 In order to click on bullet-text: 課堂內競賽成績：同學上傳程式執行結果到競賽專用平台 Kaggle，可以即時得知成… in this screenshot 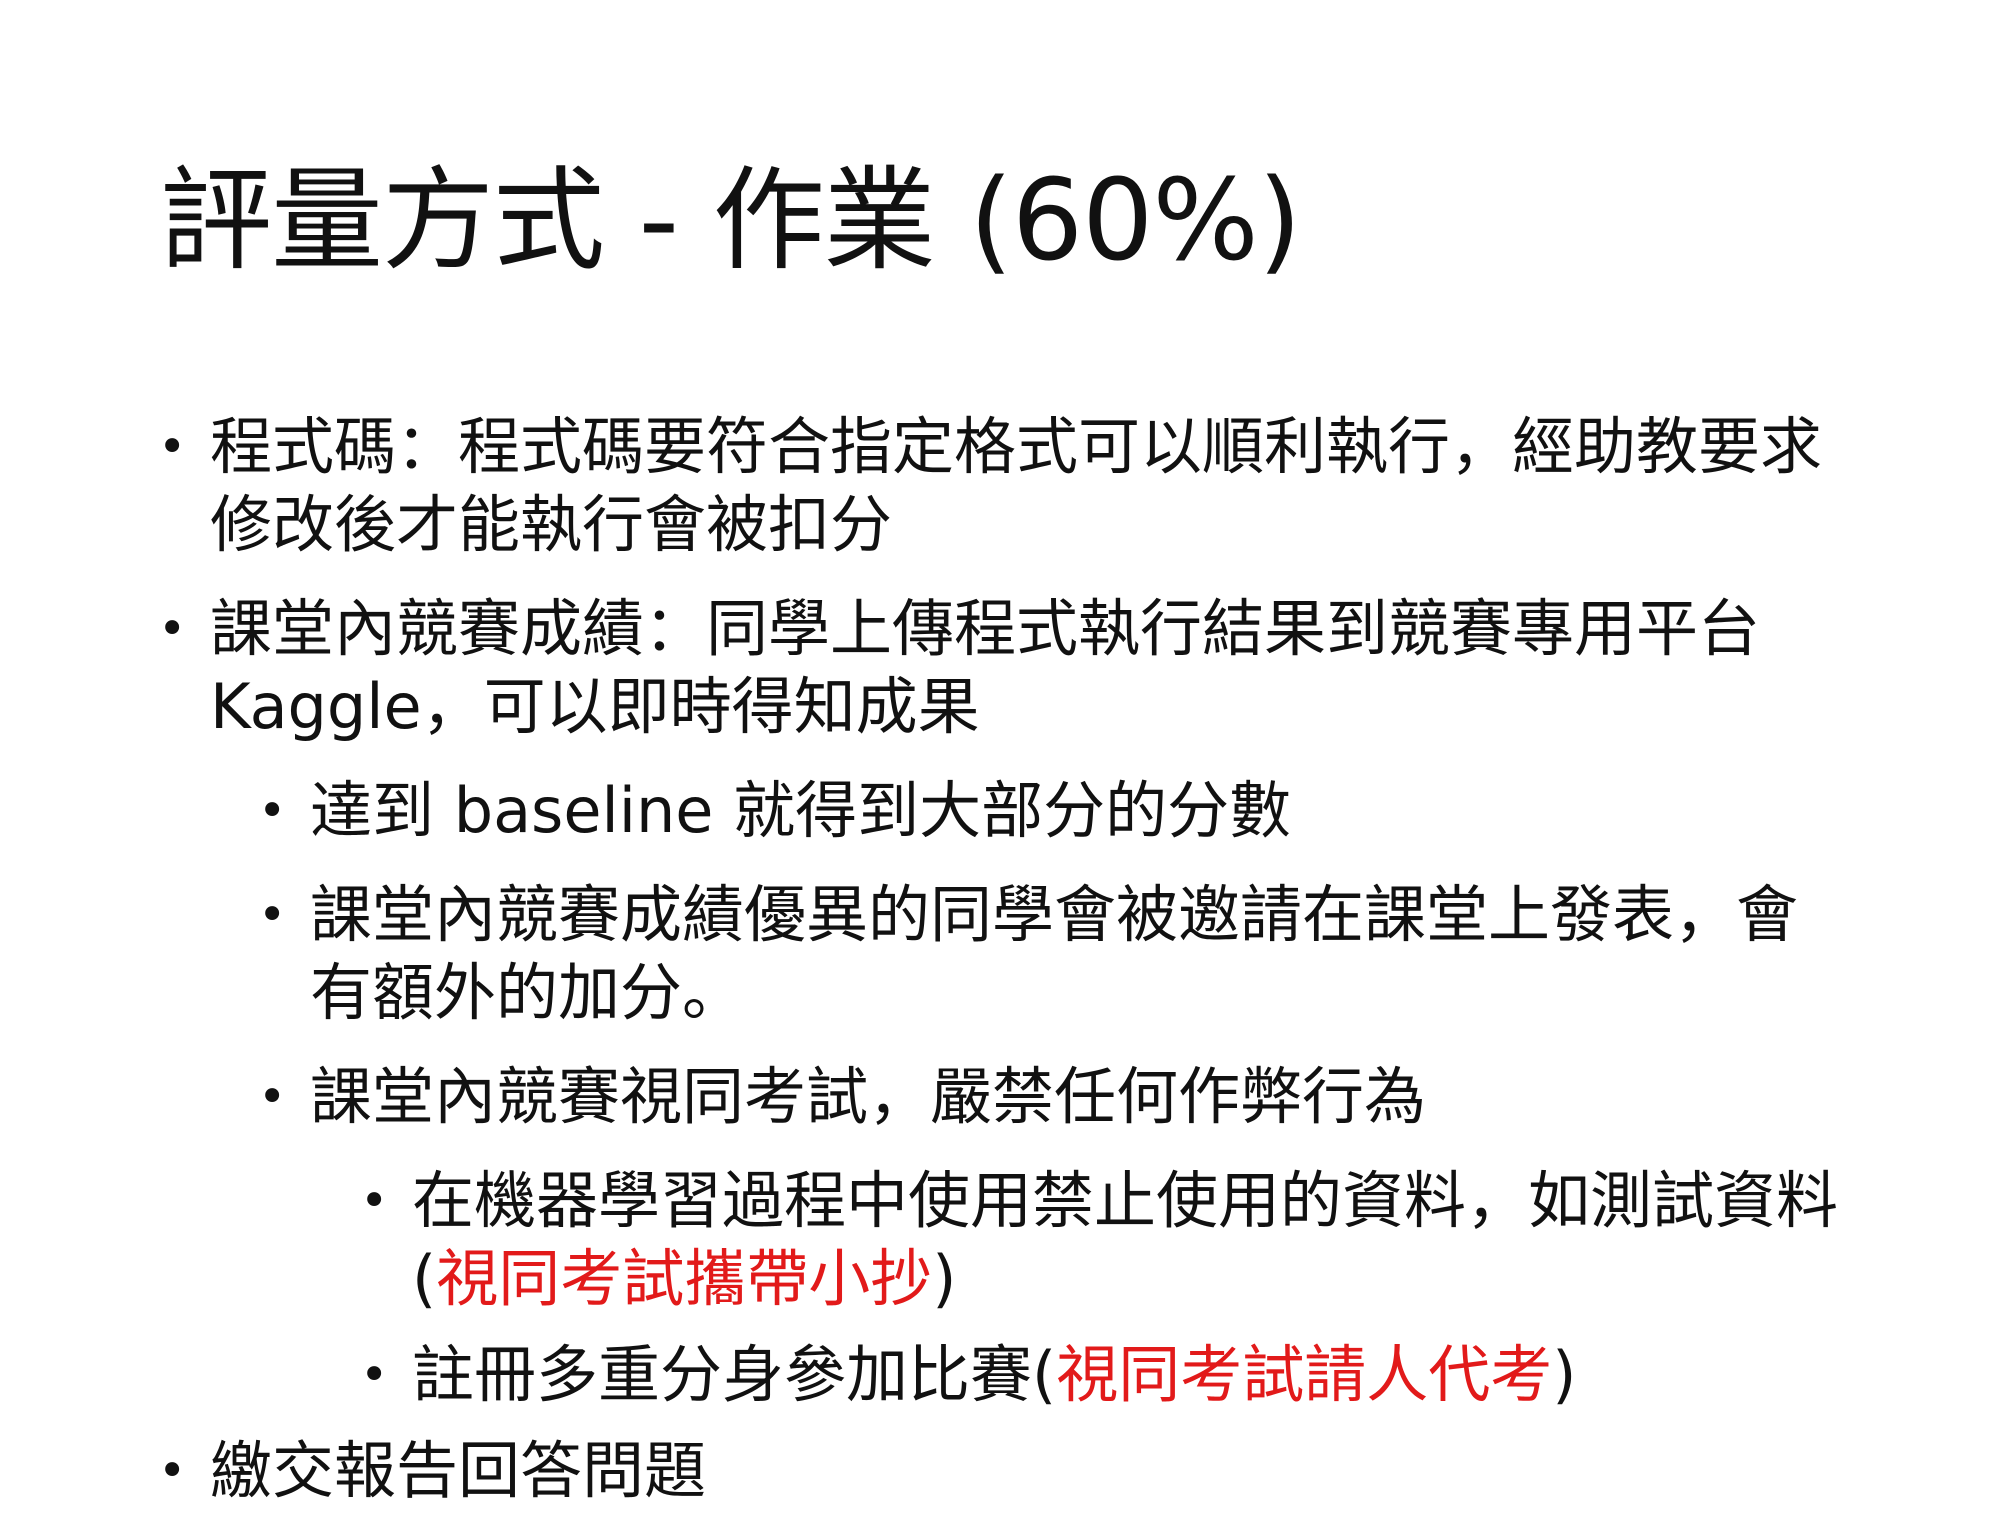, I will do `click(985, 667)`.